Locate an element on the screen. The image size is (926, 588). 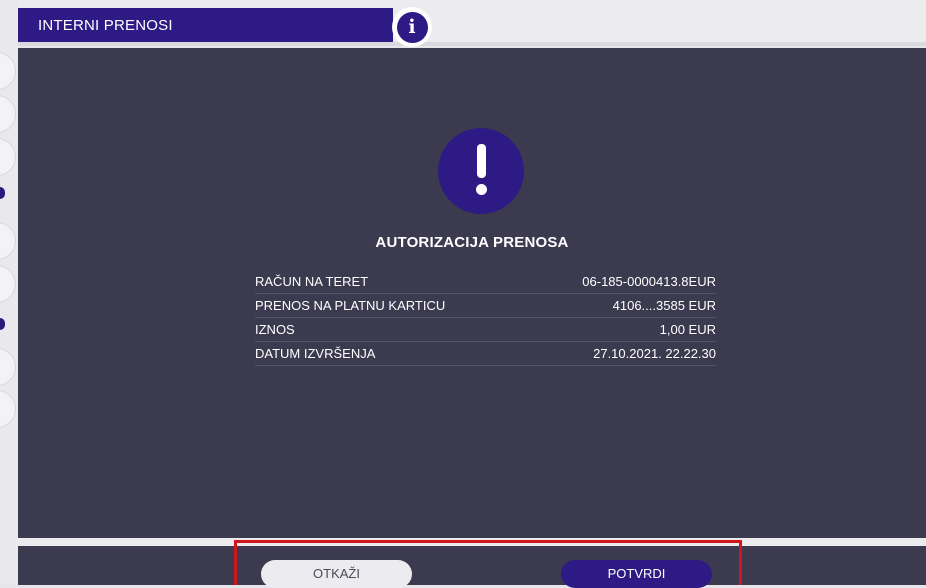
detail-label: PRENOS NA PLATNU KARTICU is located at coordinates (350, 305).